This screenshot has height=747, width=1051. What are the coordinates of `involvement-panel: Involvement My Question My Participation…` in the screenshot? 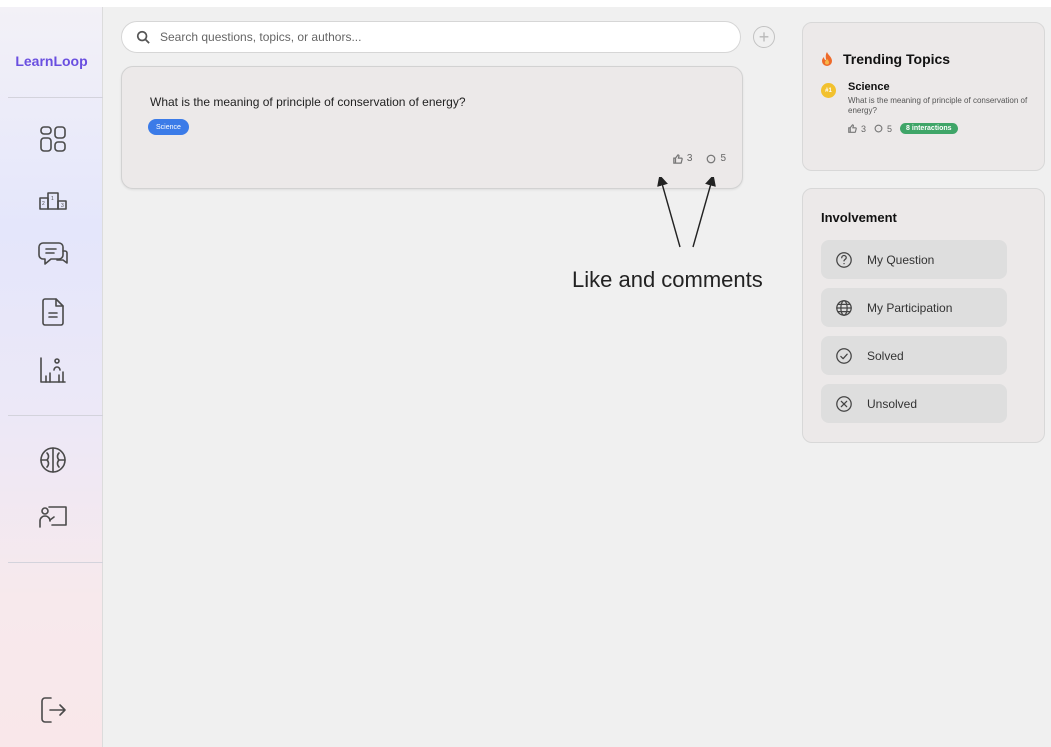 It's located at (923, 315).